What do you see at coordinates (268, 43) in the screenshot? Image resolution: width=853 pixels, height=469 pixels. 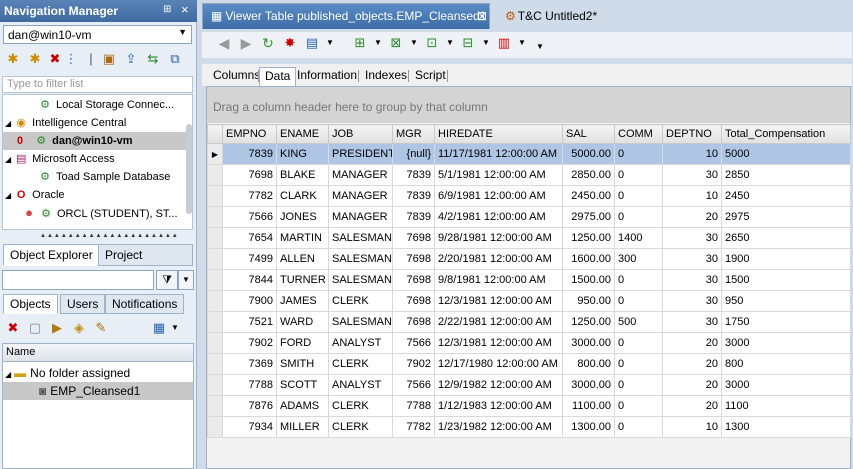 I see `refresh-icon: ↻` at bounding box center [268, 43].